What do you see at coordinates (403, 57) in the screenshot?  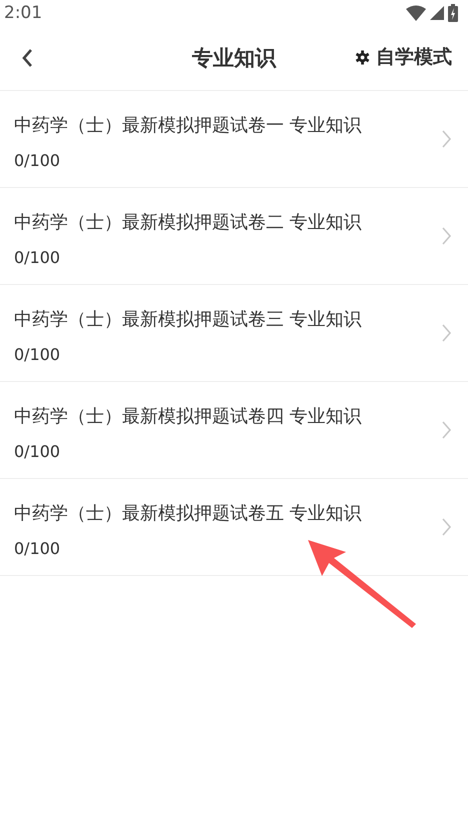 I see `self-study-mode-button: 自学模式` at bounding box center [403, 57].